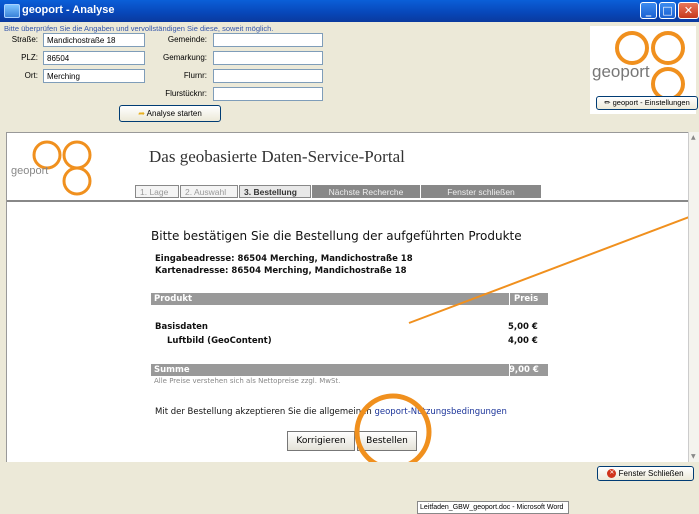 This screenshot has height=514, width=699. What do you see at coordinates (651, 102) in the screenshot?
I see `settings-label: geoport - Einstellungen` at bounding box center [651, 102].